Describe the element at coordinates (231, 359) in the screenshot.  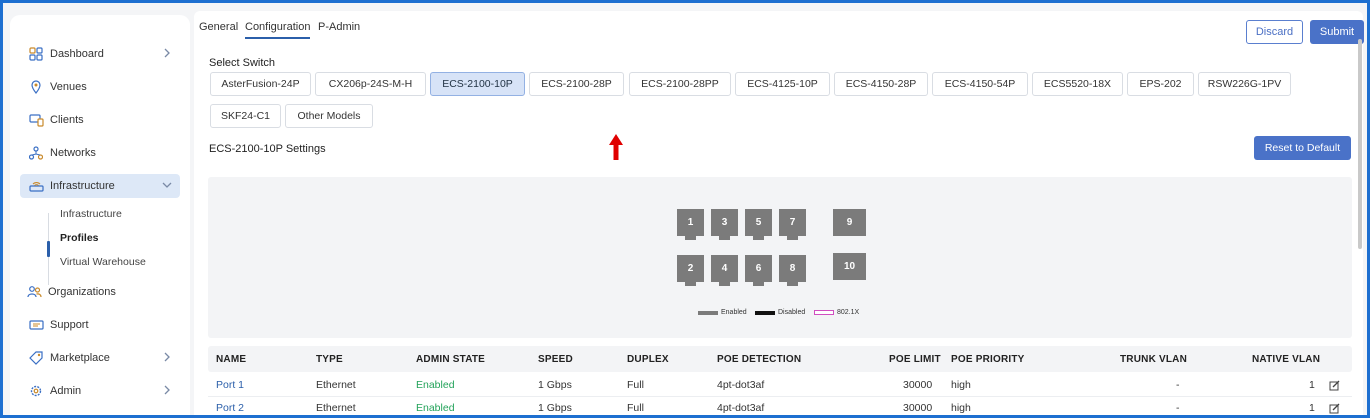
I see `col-header-name: NAME` at that location.